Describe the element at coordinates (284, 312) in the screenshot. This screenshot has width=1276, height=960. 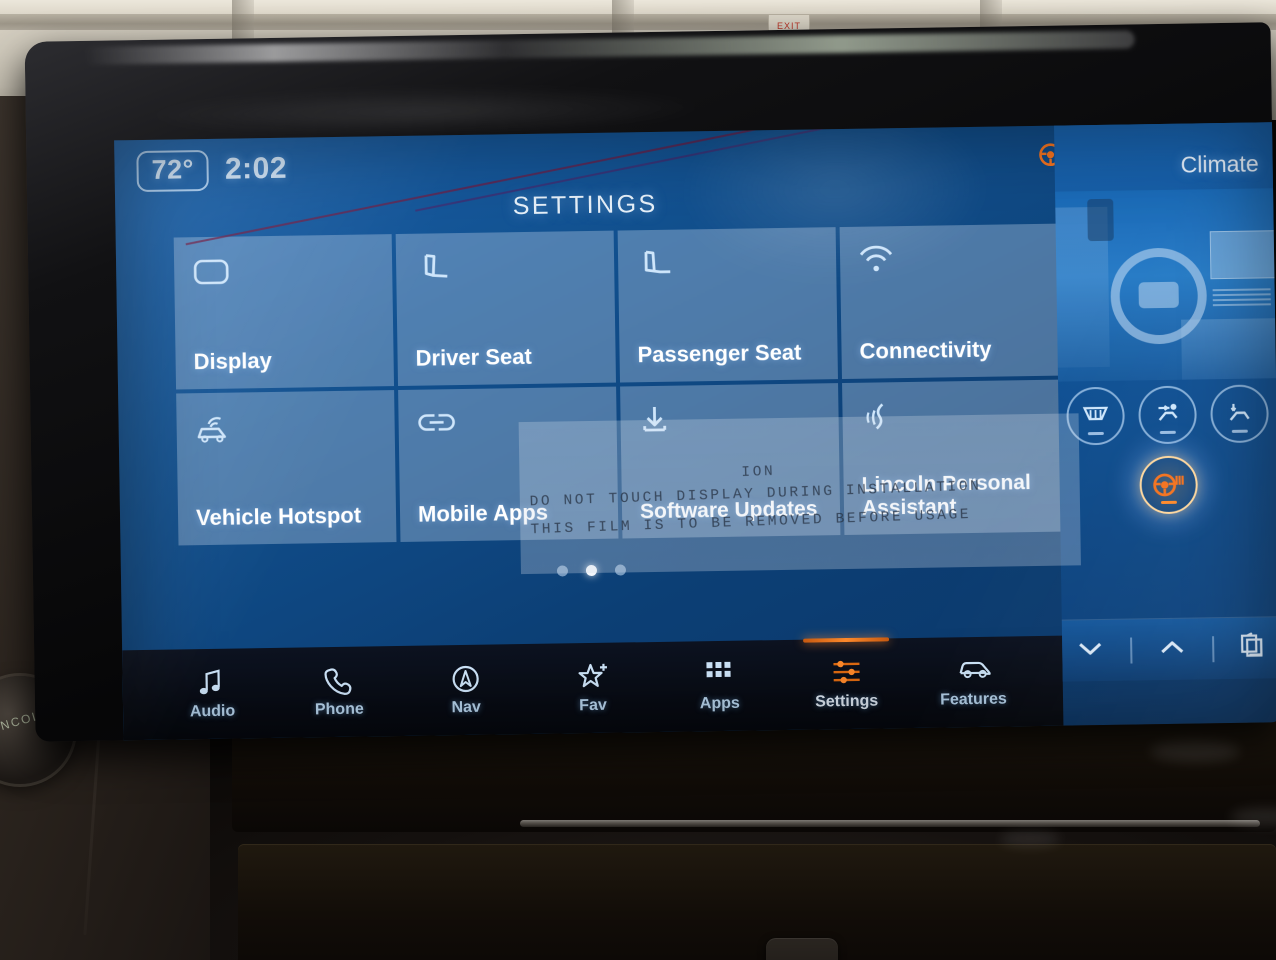
I see `settings-tile-display: Display` at that location.